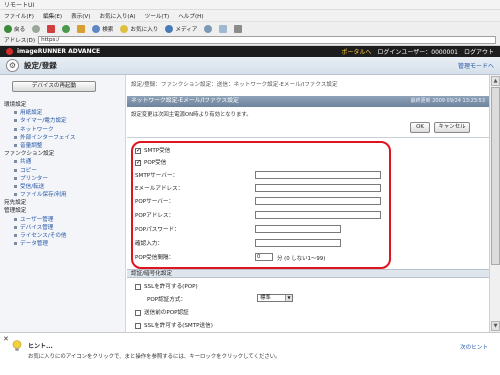 This screenshot has width=500, height=375. Describe the element at coordinates (250, 66) in the screenshot. I see `page-header: ⚙ 設定/登録 管理モードへ` at that location.